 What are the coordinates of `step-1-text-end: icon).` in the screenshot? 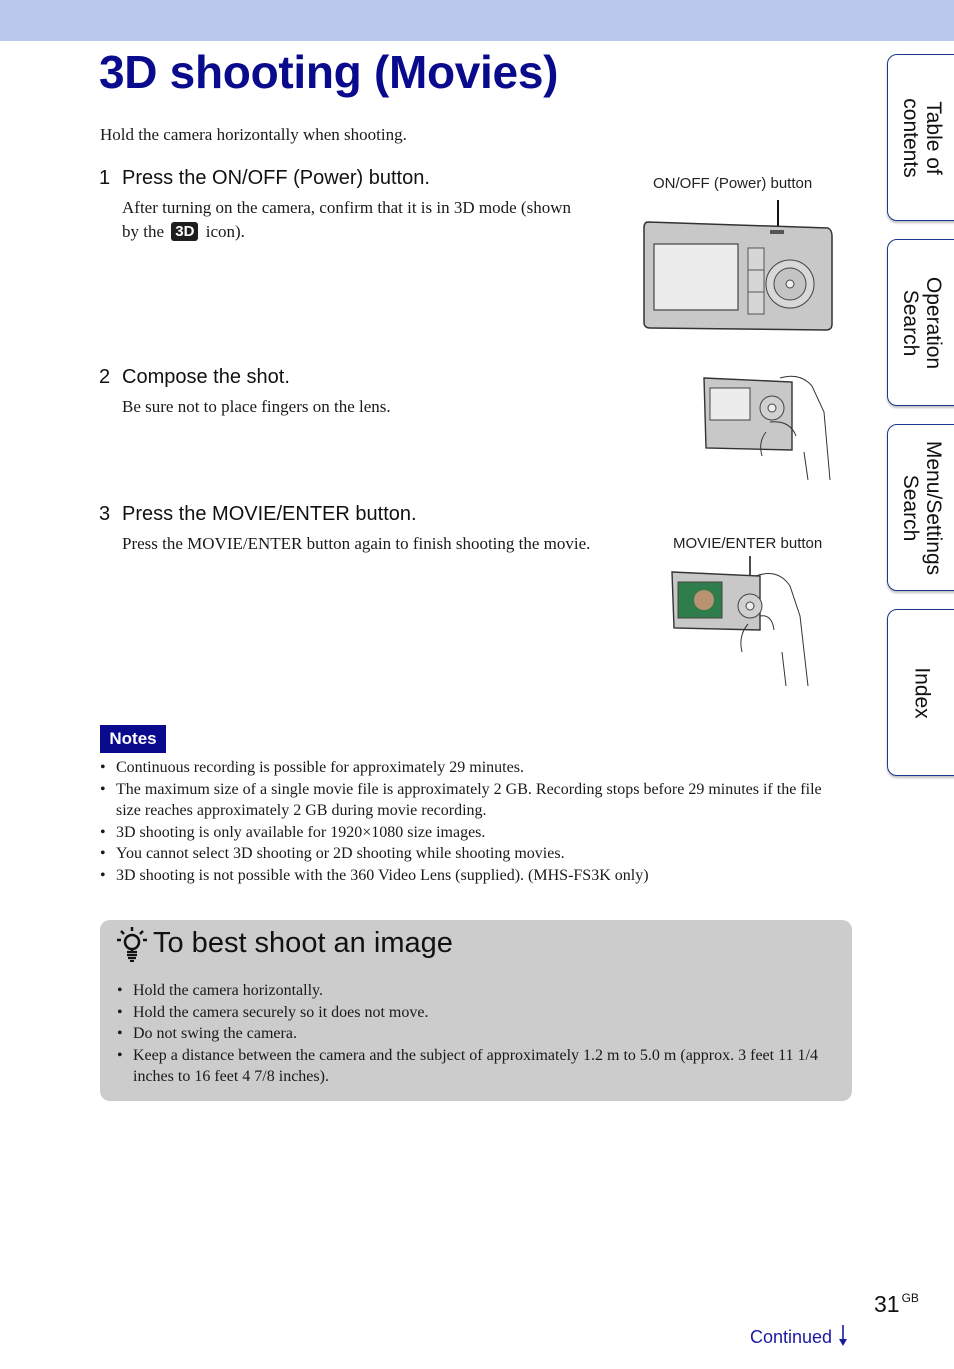 It's located at (225, 231).